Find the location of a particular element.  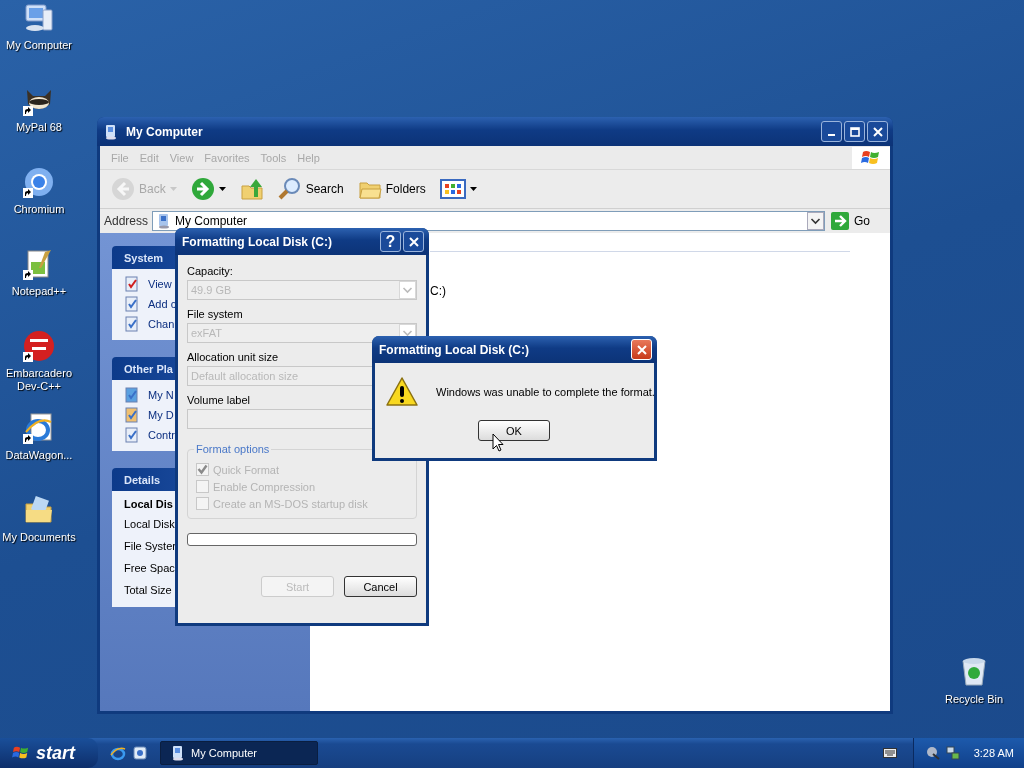

search-button: Search is located at coordinates (310, 189).